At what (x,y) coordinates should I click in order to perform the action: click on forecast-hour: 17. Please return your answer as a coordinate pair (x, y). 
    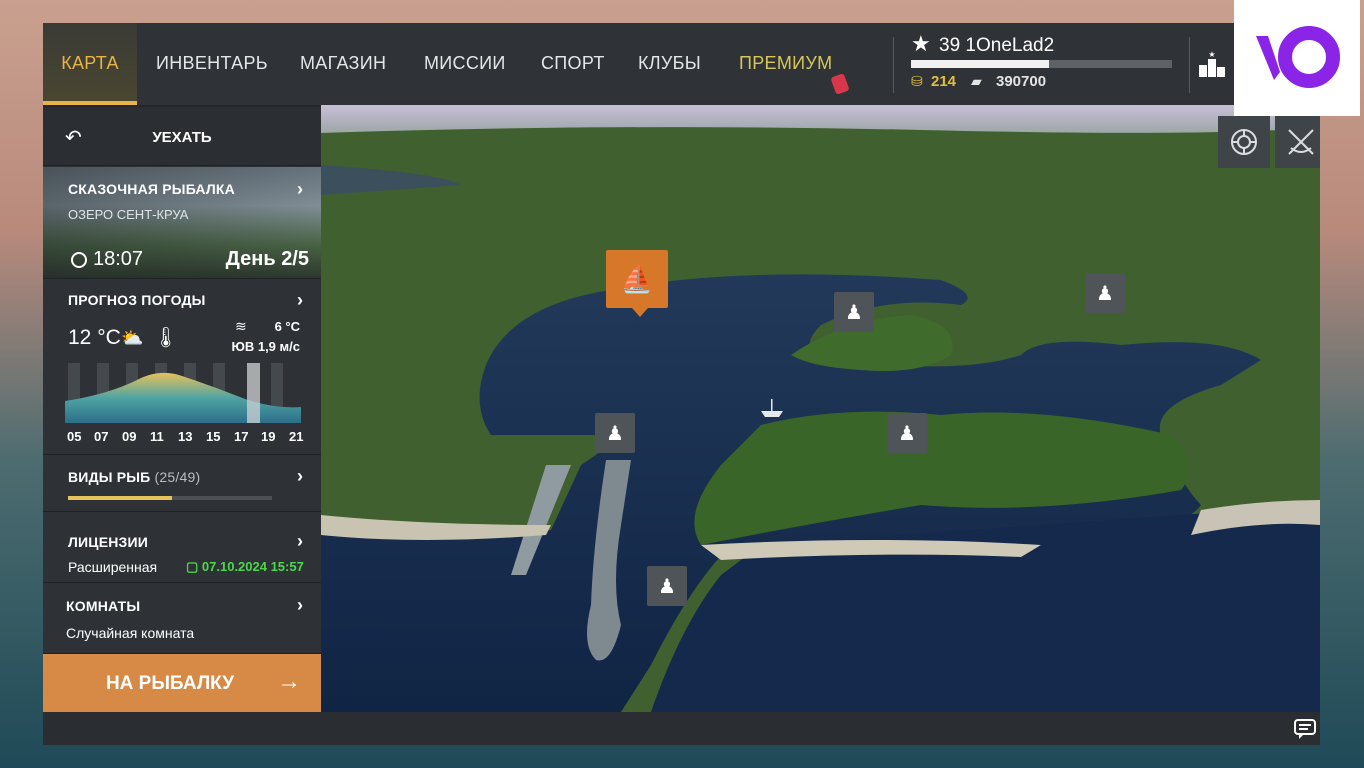
    Looking at the image, I should click on (241, 436).